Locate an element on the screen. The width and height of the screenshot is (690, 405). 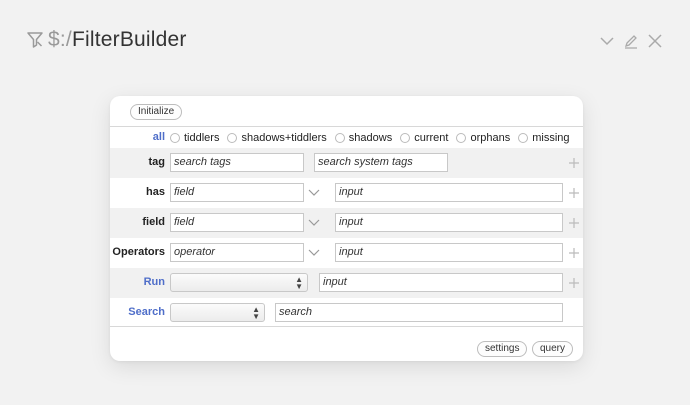
field-row: field field input is located at coordinates (346, 223).